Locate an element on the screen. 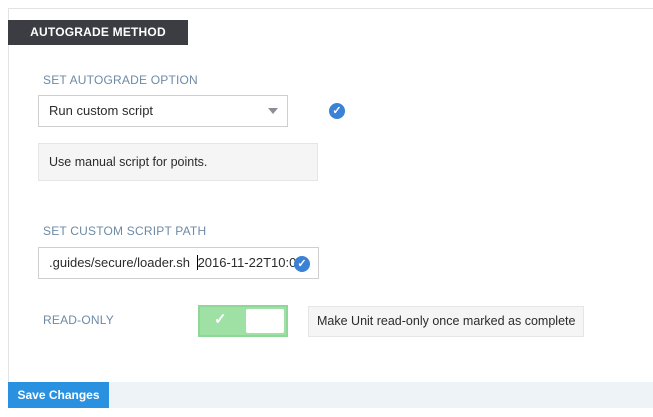 This screenshot has width=653, height=417. save-changes-button: Save Changes is located at coordinates (58, 395).